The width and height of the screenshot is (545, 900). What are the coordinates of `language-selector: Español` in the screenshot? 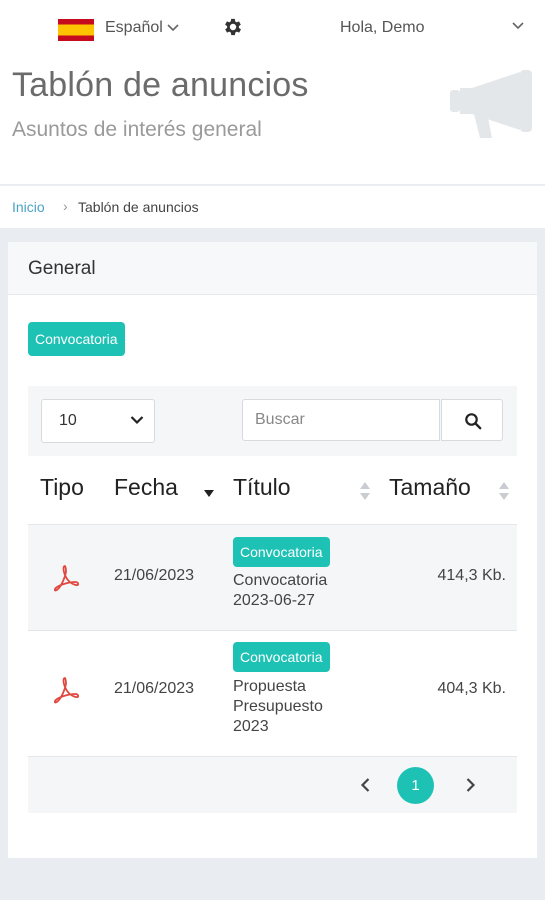 It's located at (142, 28).